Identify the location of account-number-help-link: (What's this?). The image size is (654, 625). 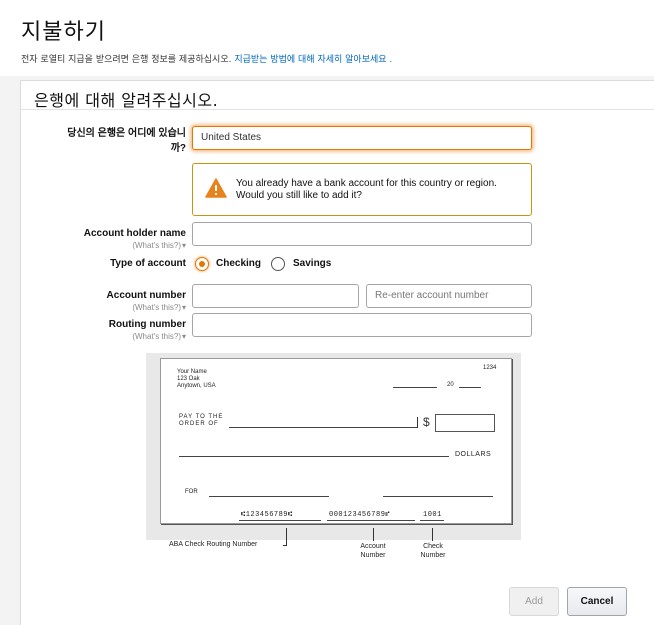
(111, 307).